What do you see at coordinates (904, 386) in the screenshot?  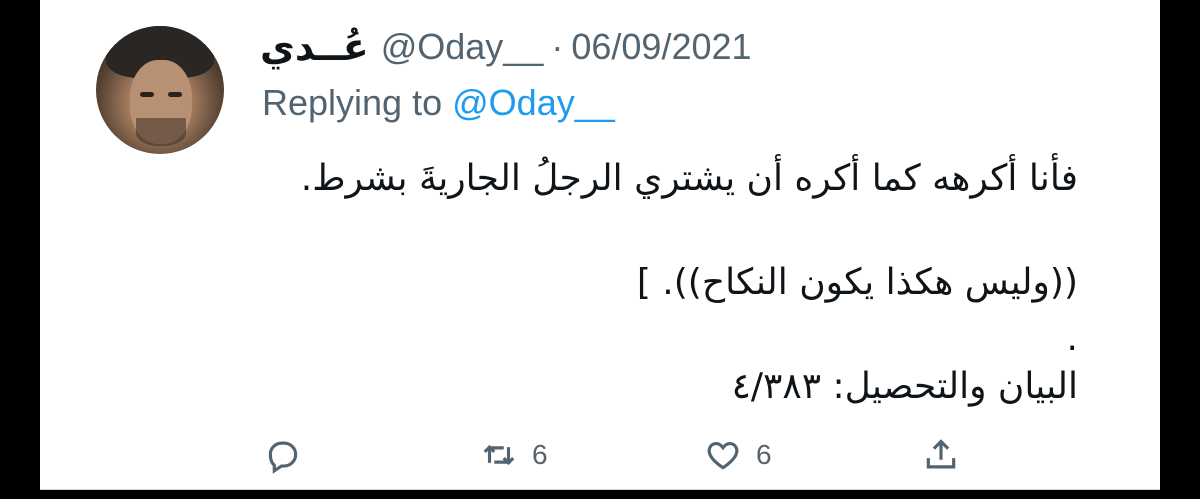 I see `tweet-text-line: البيان والتحصيل: ٤/٣٨٣` at bounding box center [904, 386].